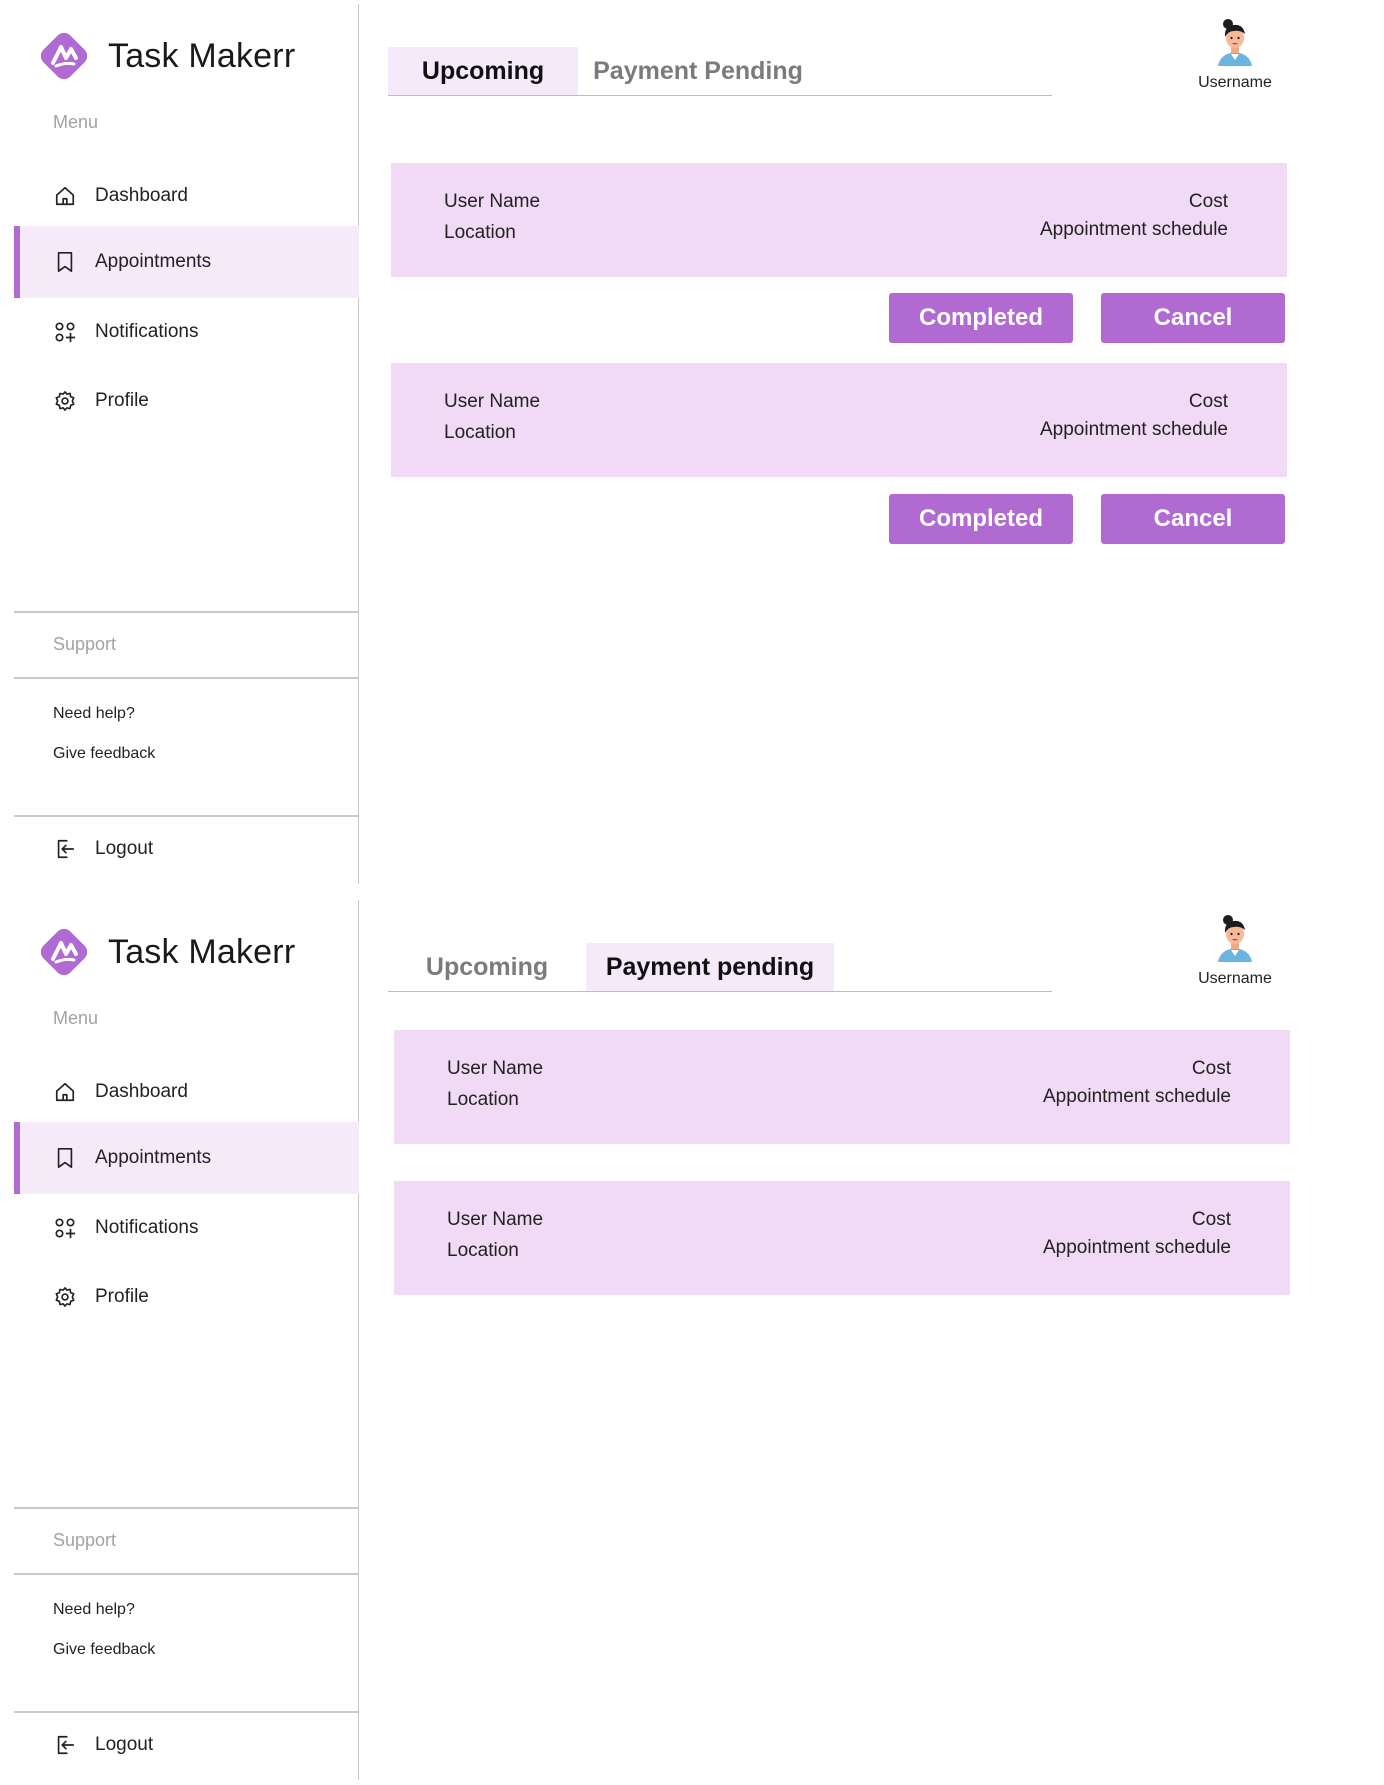  Describe the element at coordinates (710, 967) in the screenshot. I see `tab-payment-pending: Payment pending` at that location.